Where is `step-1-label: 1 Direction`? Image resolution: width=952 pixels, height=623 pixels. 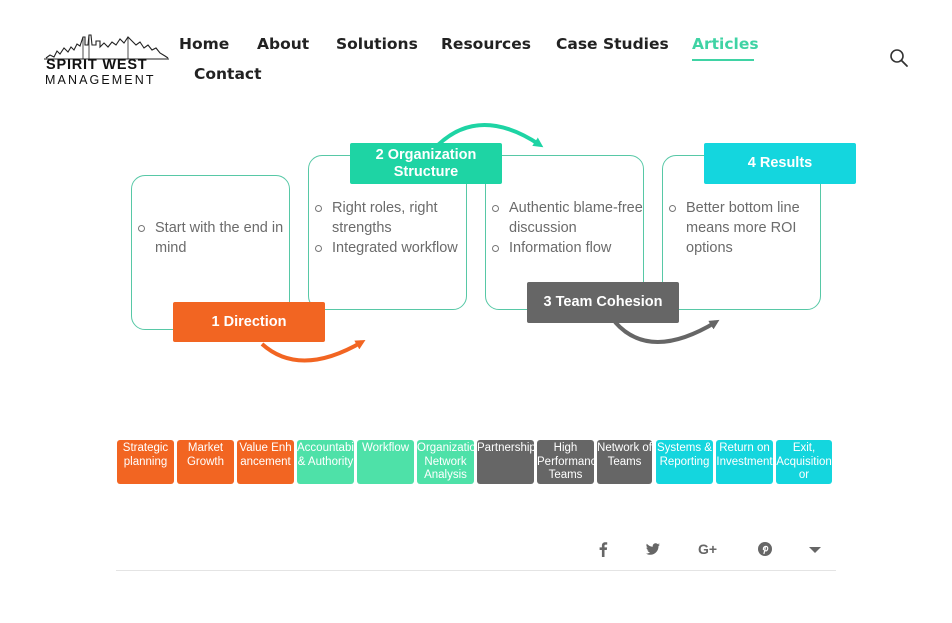
step-1-label: 1 Direction is located at coordinates (249, 322).